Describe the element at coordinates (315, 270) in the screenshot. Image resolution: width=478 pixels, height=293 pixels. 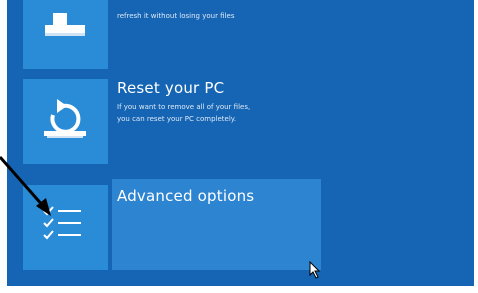
I see `mouse-cursor-icon` at that location.